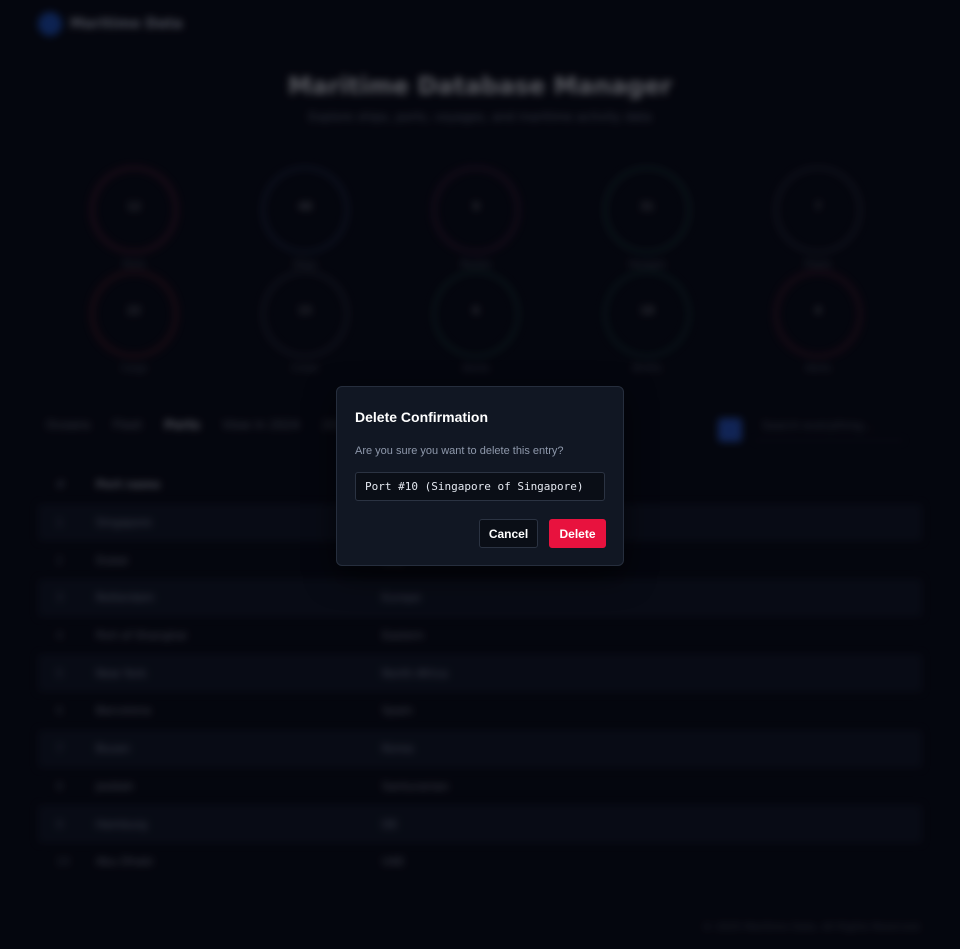 The image size is (960, 949). What do you see at coordinates (480, 486) in the screenshot?
I see `entry-name-field: Port #10 (Singapore of Singapore)` at bounding box center [480, 486].